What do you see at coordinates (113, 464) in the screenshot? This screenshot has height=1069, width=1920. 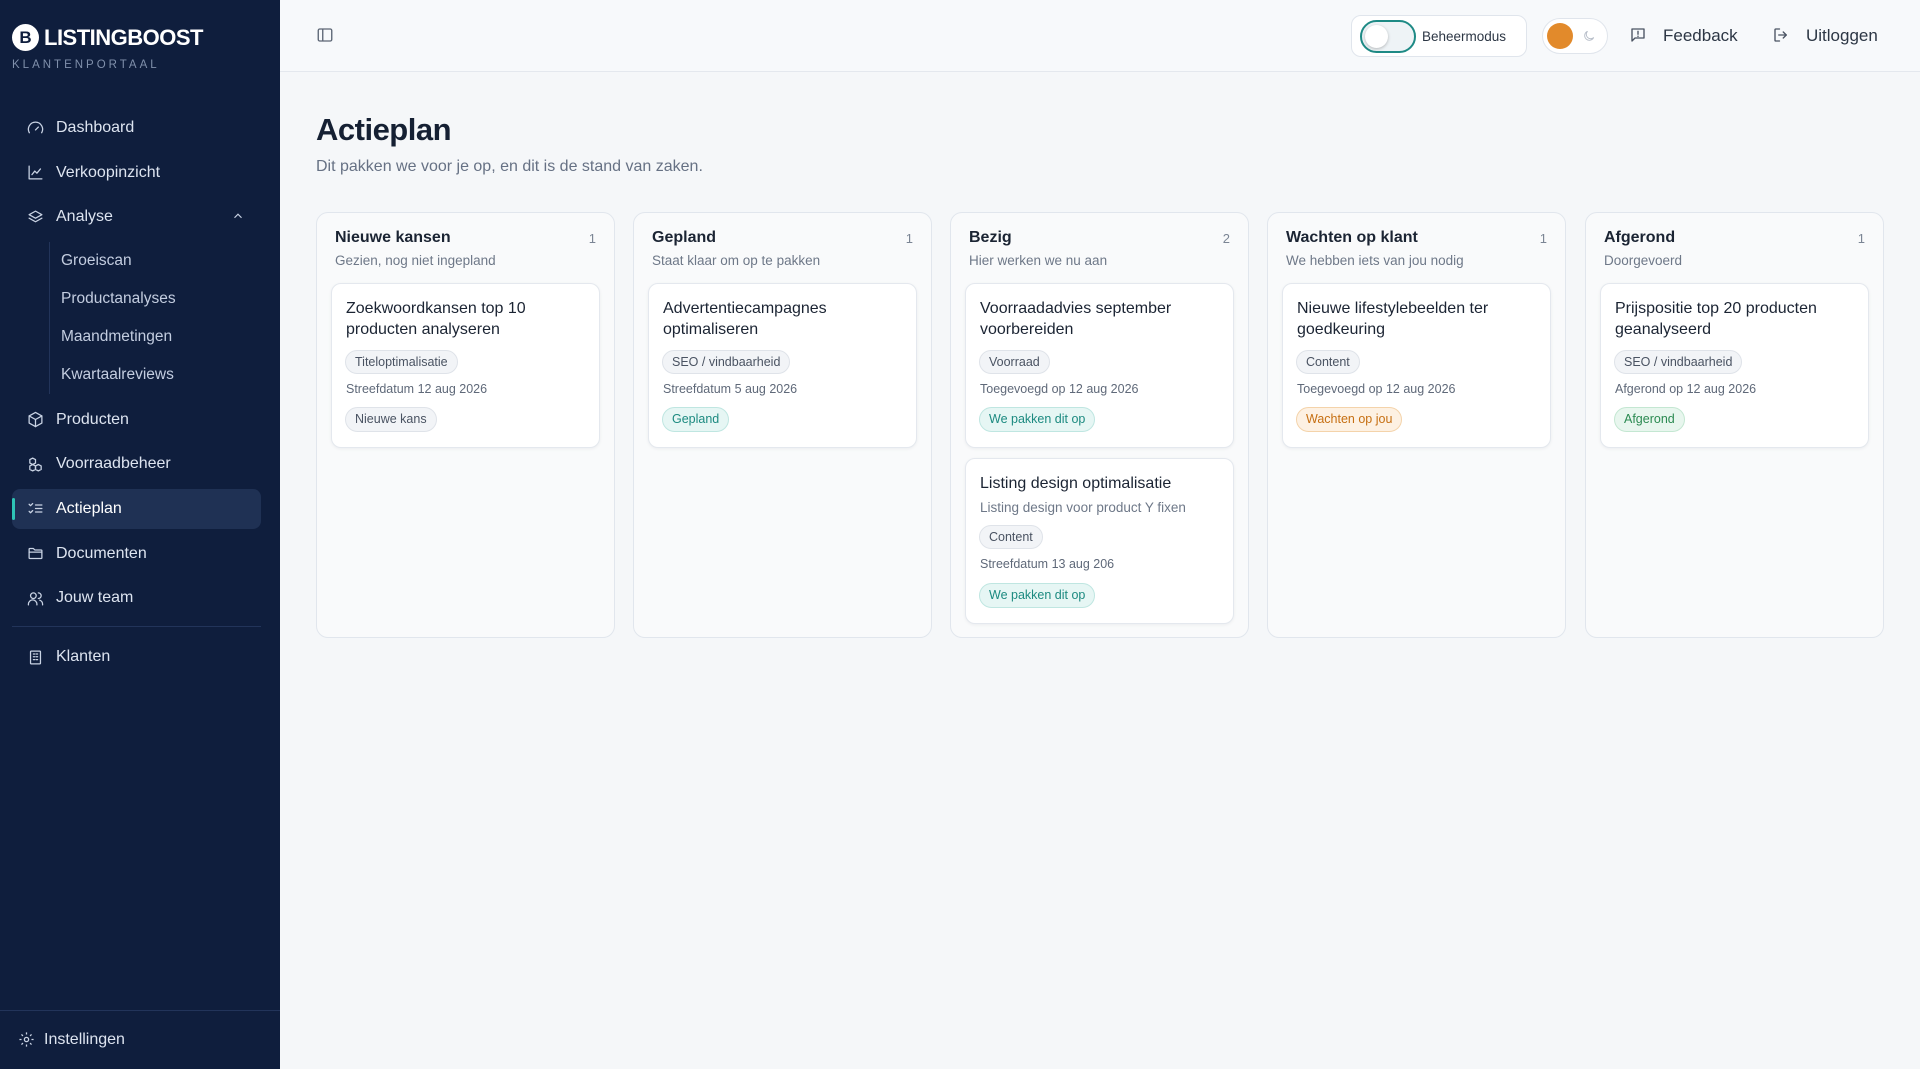 I see `sidebar-item-label: Voorraadbeheer` at bounding box center [113, 464].